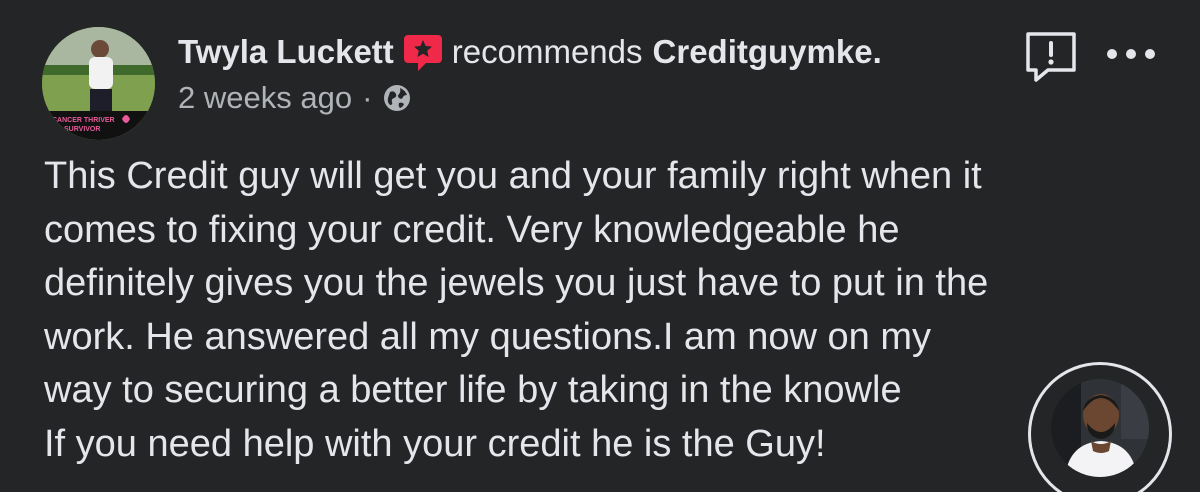  I want to click on svg-text: SURVIVOR, so click(82, 129).